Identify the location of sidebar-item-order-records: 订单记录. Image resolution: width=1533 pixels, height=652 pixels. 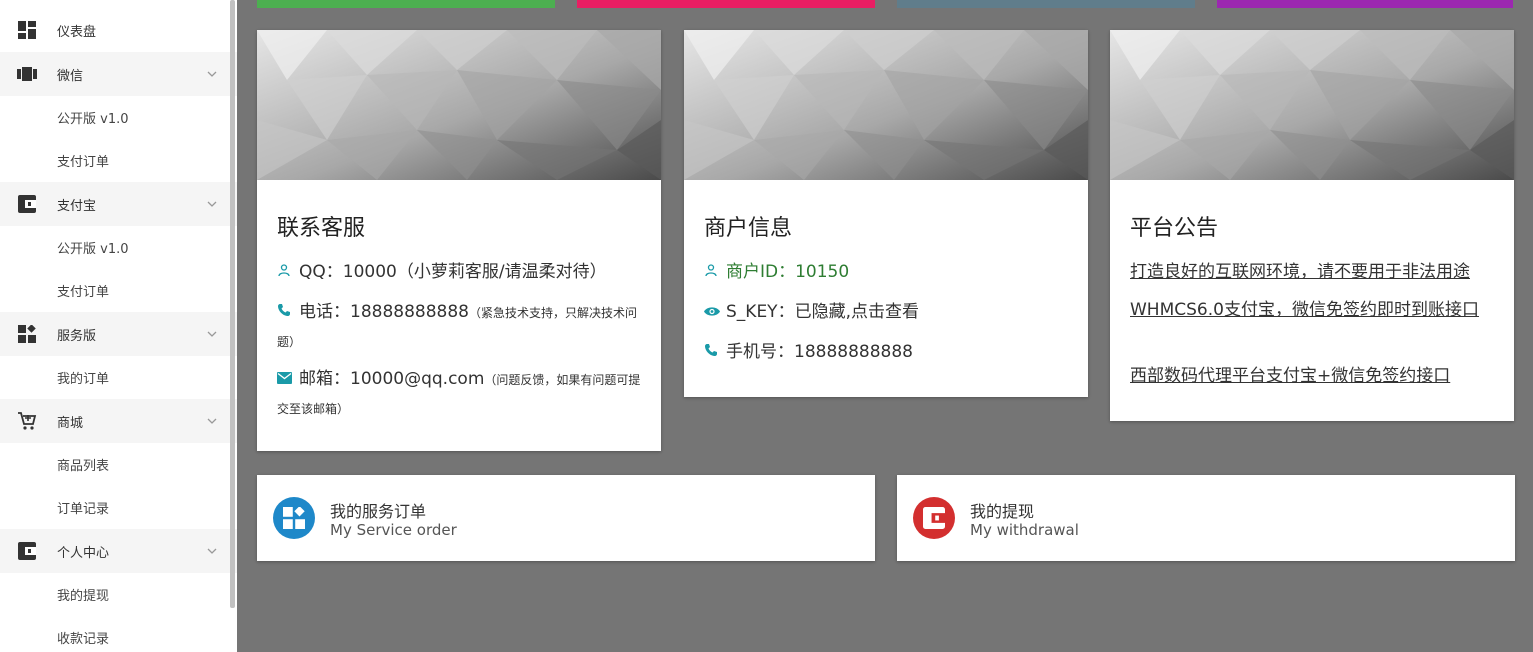
(118, 507).